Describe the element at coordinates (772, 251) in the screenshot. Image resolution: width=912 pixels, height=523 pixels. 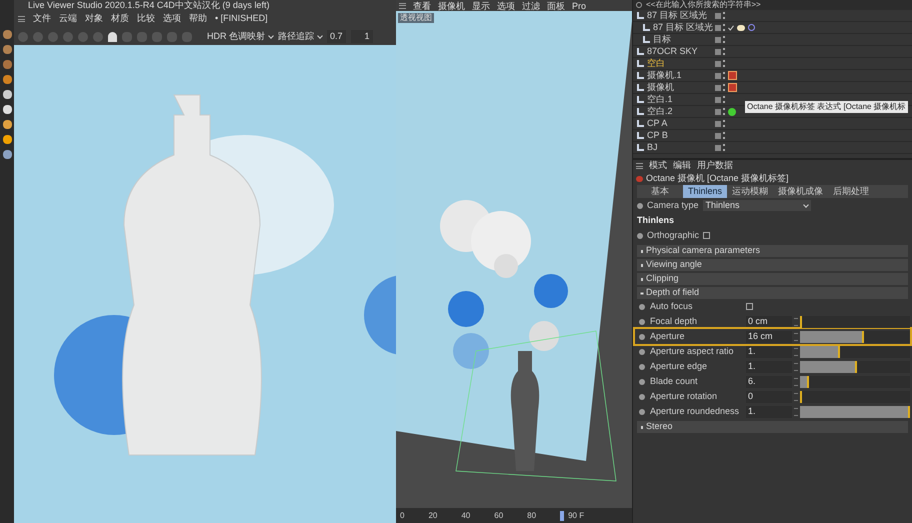
I see `section-header: Physical camera parameters` at that location.